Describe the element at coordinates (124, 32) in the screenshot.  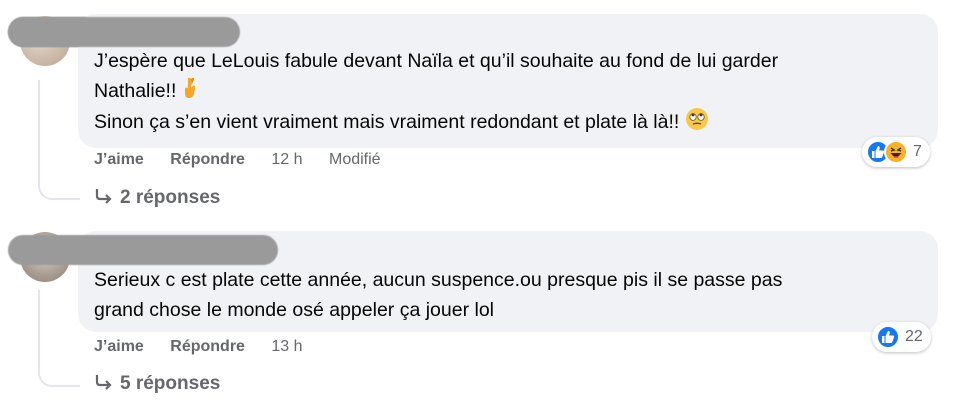
I see `redacted-author-name-overlay` at that location.